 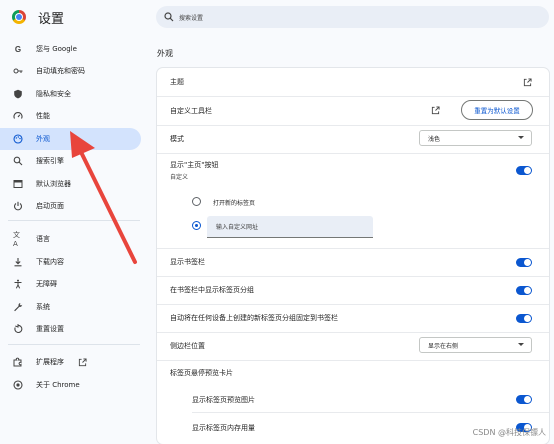 What do you see at coordinates (475, 345) in the screenshot?
I see `side-panel-select: 显示在右侧` at bounding box center [475, 345].